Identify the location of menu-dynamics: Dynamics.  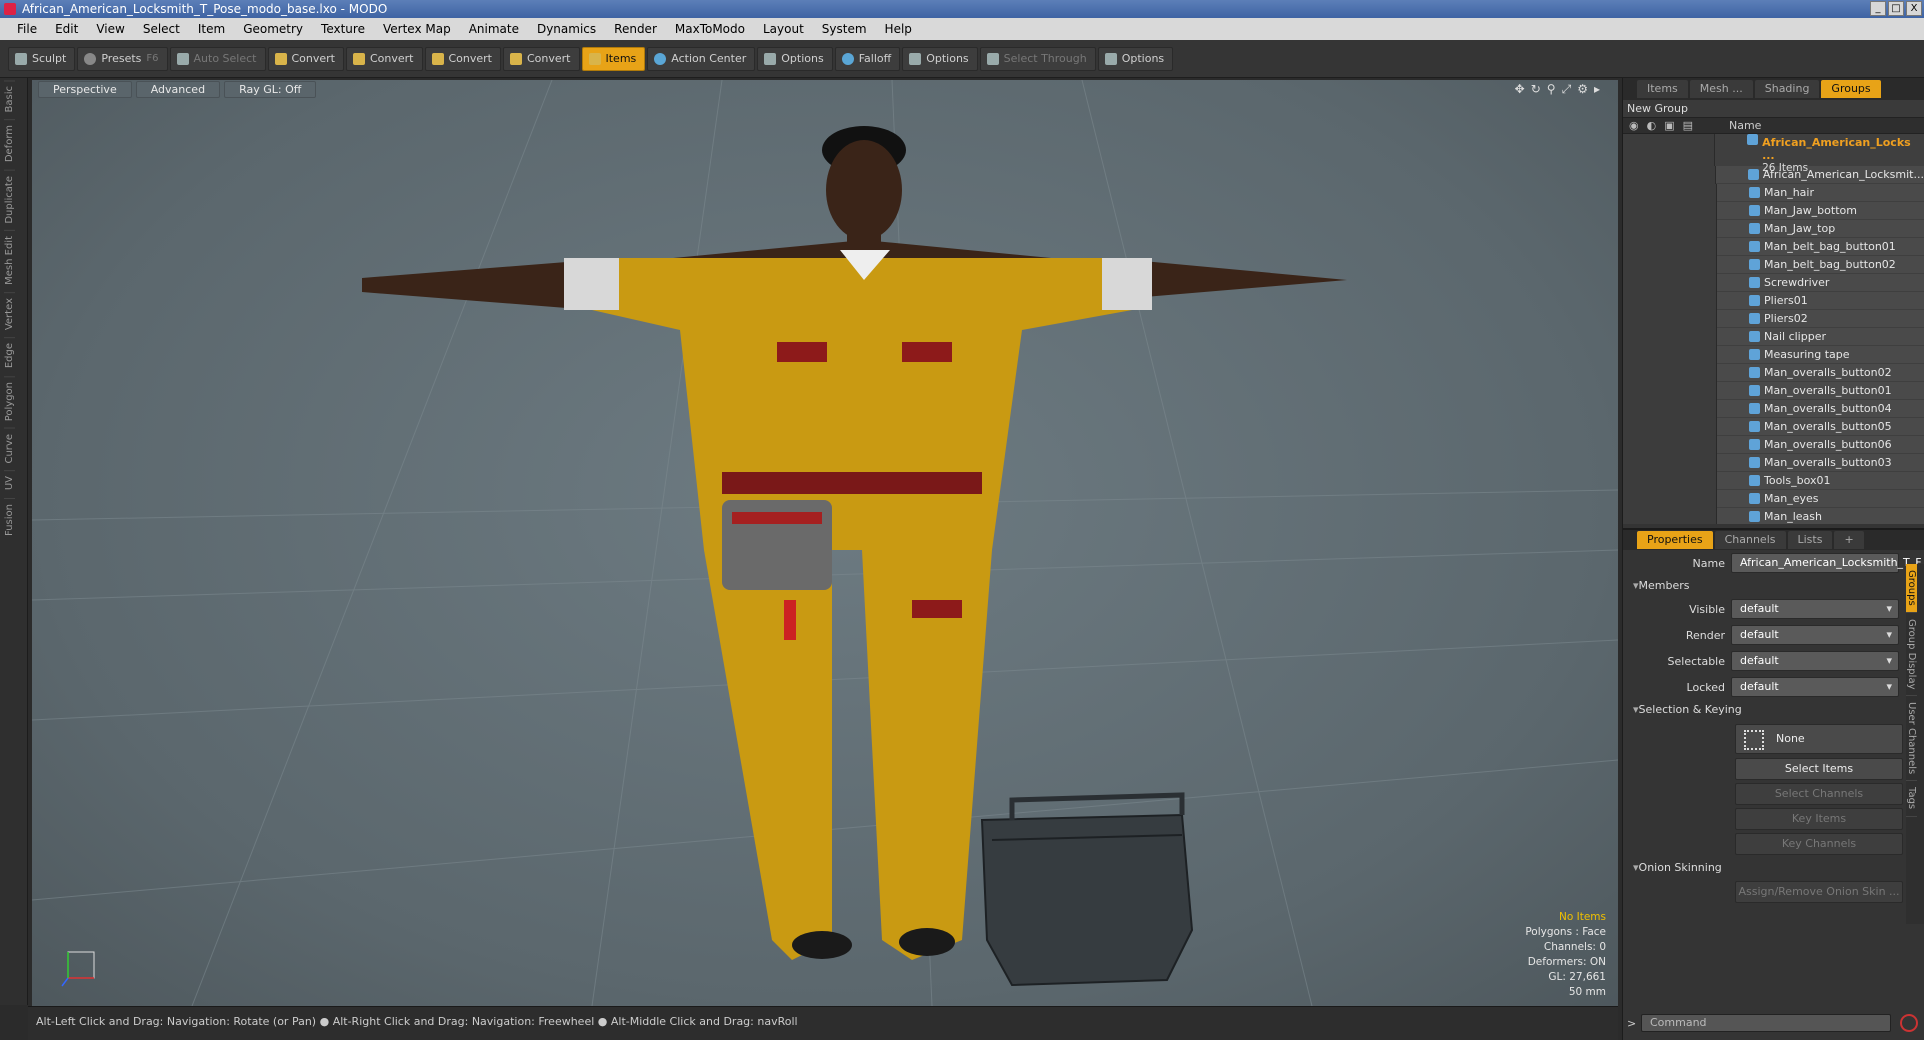
(566, 29).